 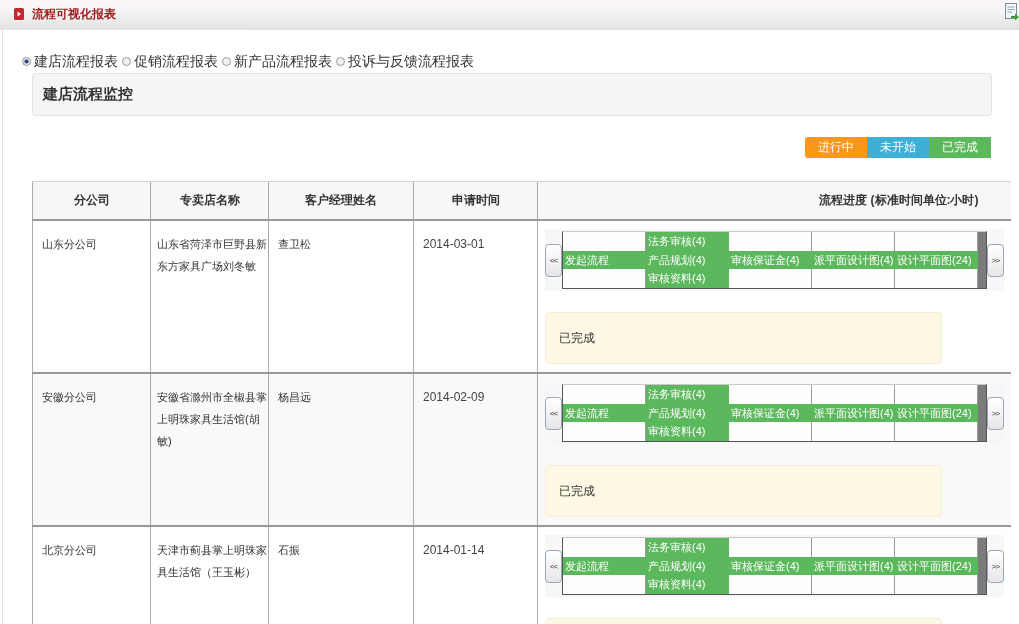 What do you see at coordinates (341, 449) in the screenshot?
I see `table-cell: 杨昌远` at bounding box center [341, 449].